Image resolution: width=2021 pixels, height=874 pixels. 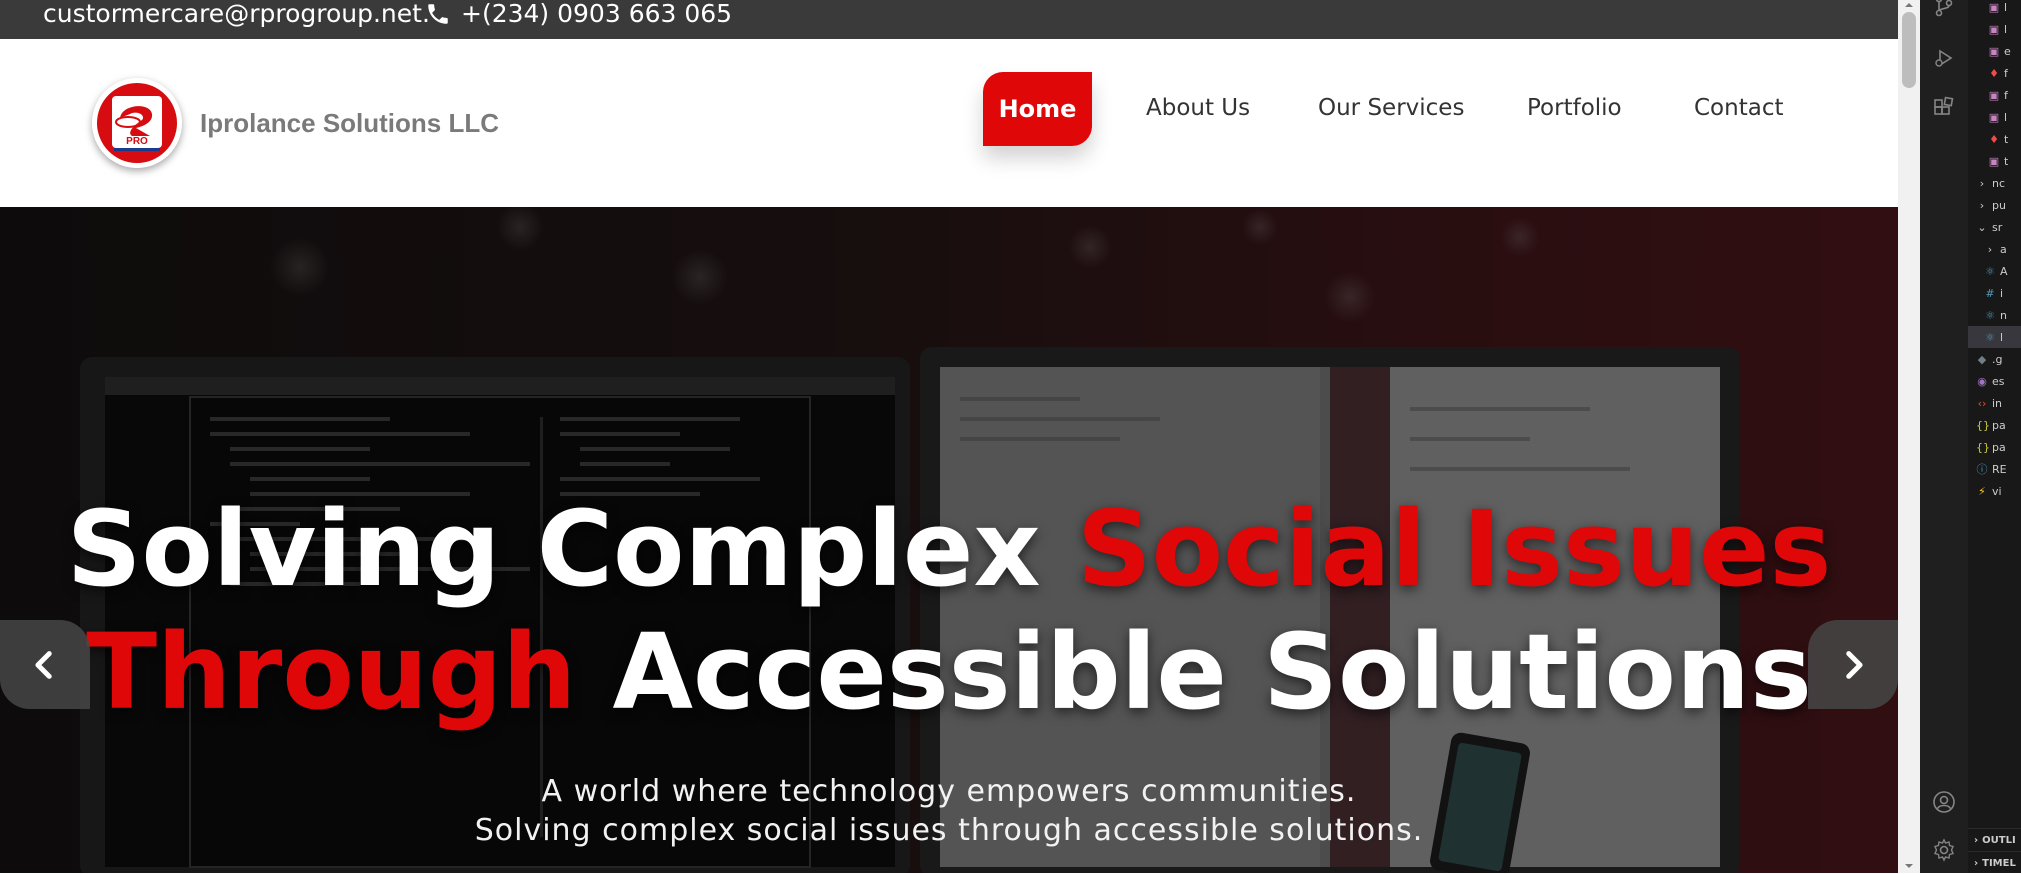 I want to click on explorer-tree-item: ⓘ RE, so click(x=1994, y=469).